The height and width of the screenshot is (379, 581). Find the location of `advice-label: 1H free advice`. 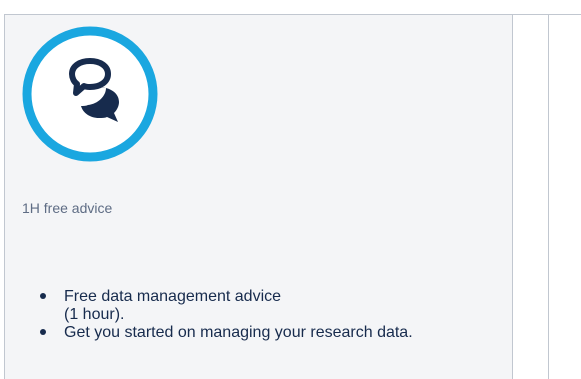

advice-label: 1H free advice is located at coordinates (67, 208).